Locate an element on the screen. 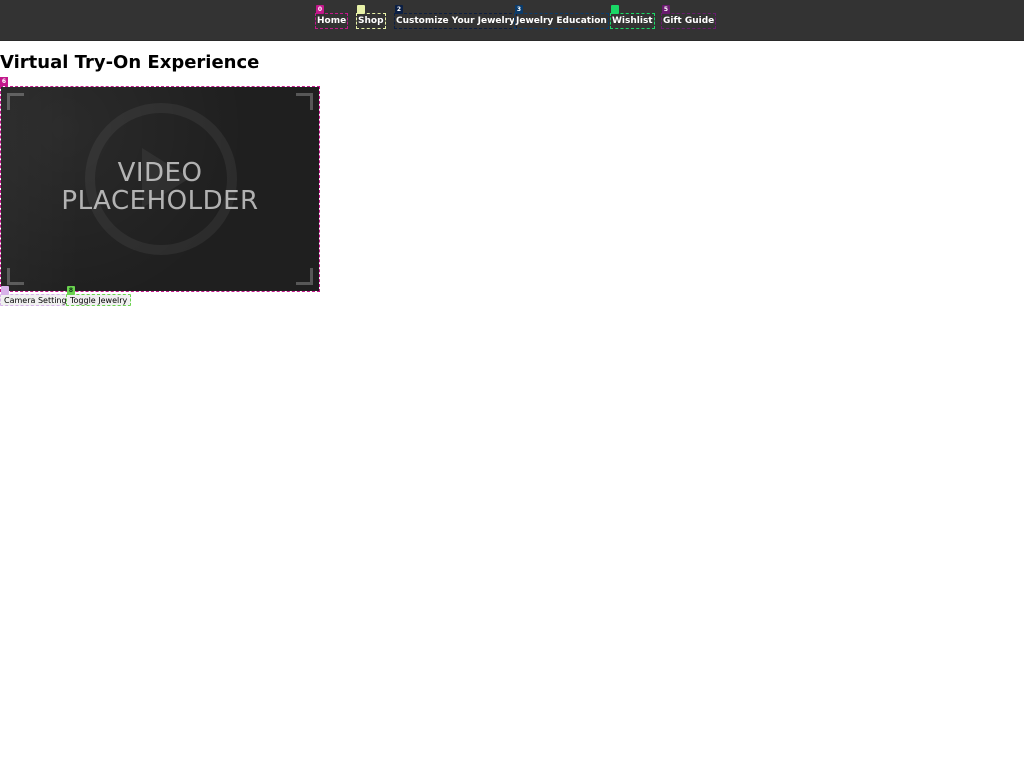 Image resolution: width=1024 pixels, height=768 pixels. video-placeholder: VIDEO PLACEHOLDER is located at coordinates (160, 189).